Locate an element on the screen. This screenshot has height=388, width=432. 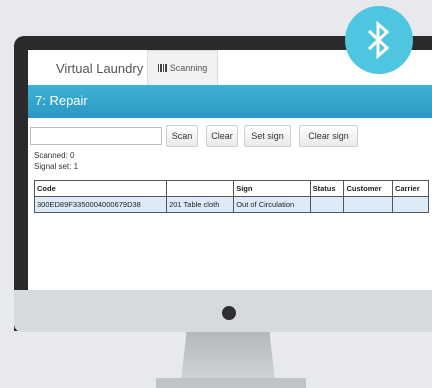
power-indicator is located at coordinates (229, 313).